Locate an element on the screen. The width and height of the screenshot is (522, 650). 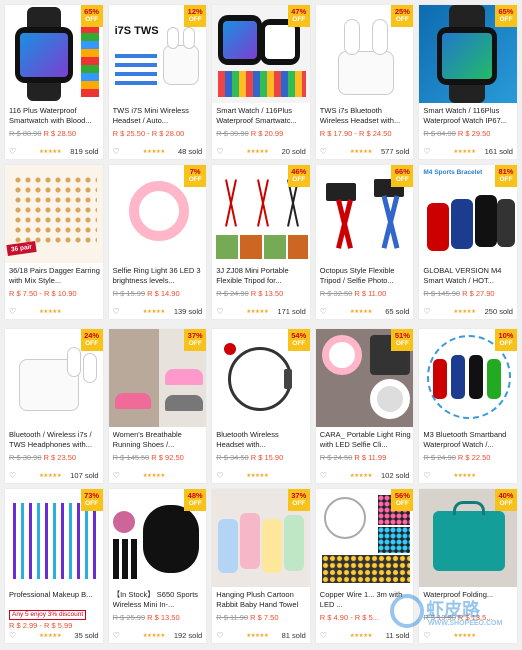
product-price: R $ 7.50 - R $ 10.90 is located at coordinates (56, 293).